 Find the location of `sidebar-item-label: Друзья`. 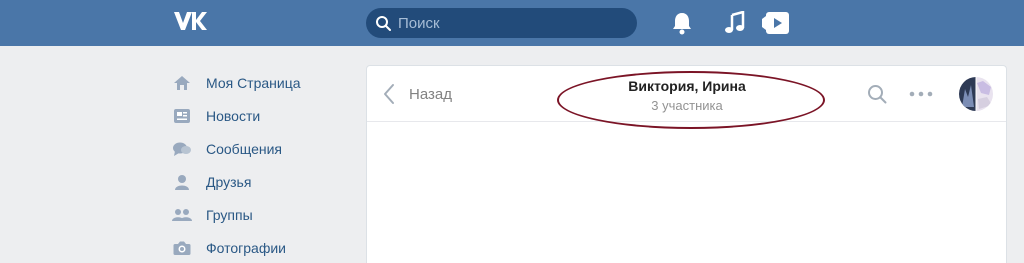

sidebar-item-label: Друзья is located at coordinates (229, 181).